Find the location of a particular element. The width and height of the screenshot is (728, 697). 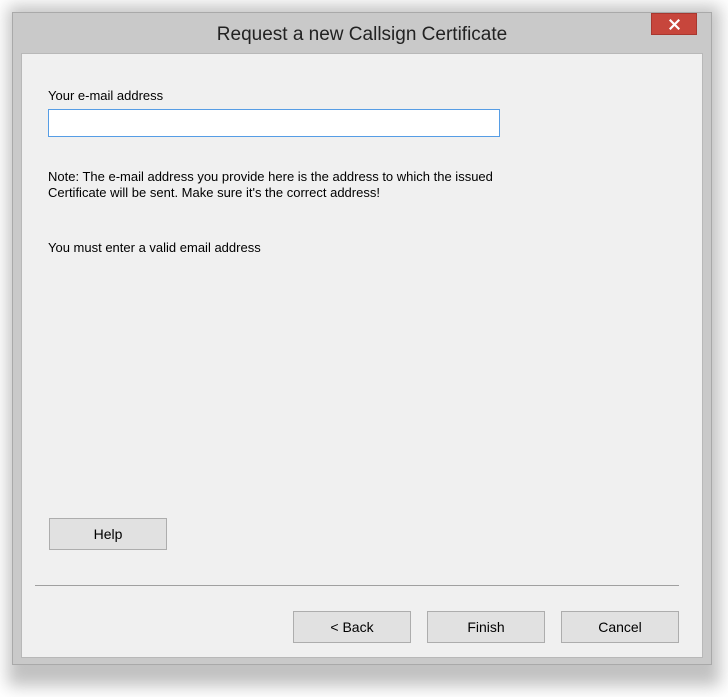

separator is located at coordinates (357, 585).